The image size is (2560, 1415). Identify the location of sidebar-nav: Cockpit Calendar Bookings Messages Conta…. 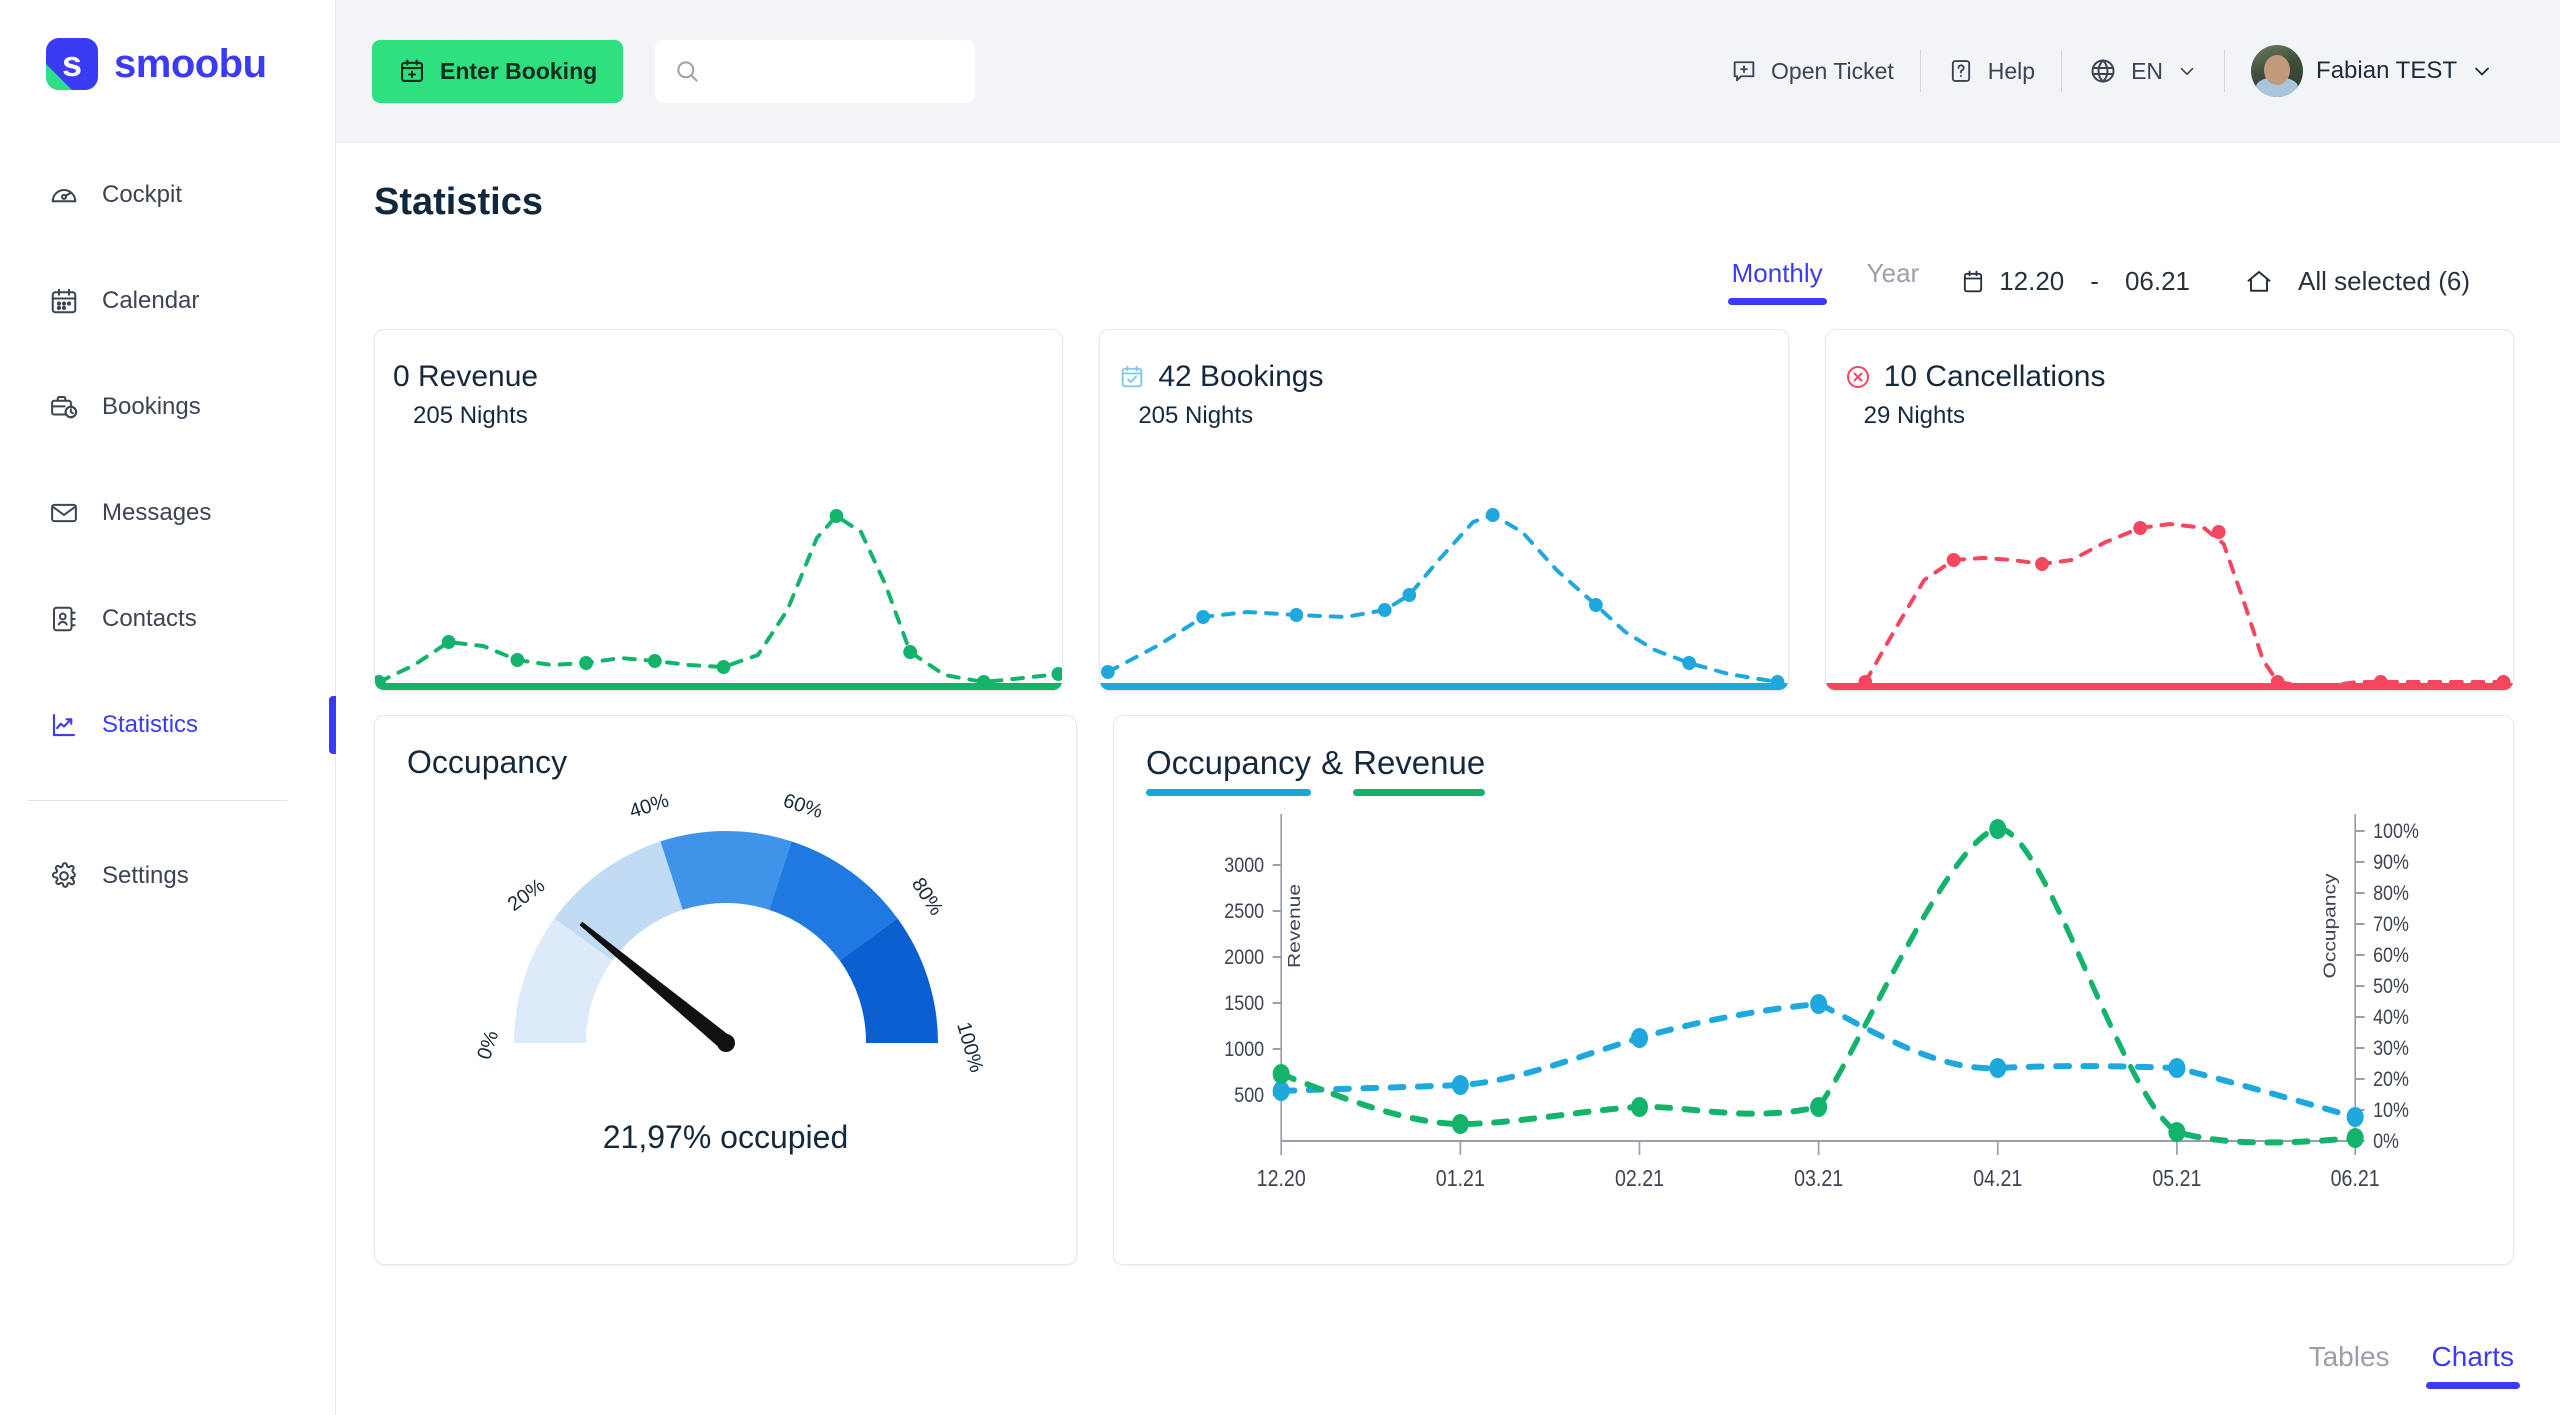
(168, 535).